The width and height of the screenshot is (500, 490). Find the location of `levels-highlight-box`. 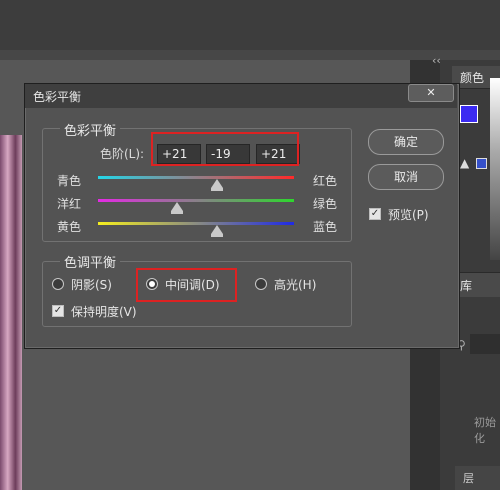

levels-highlight-box is located at coordinates (225, 149).